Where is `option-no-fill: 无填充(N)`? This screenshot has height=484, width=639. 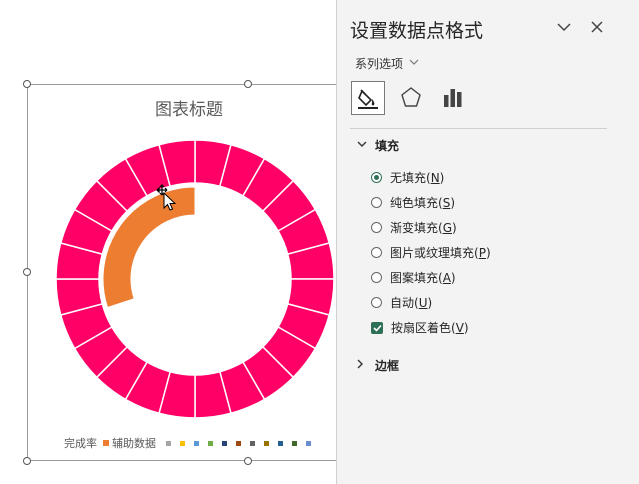
option-no-fill: 无填充(N) is located at coordinates (407, 177).